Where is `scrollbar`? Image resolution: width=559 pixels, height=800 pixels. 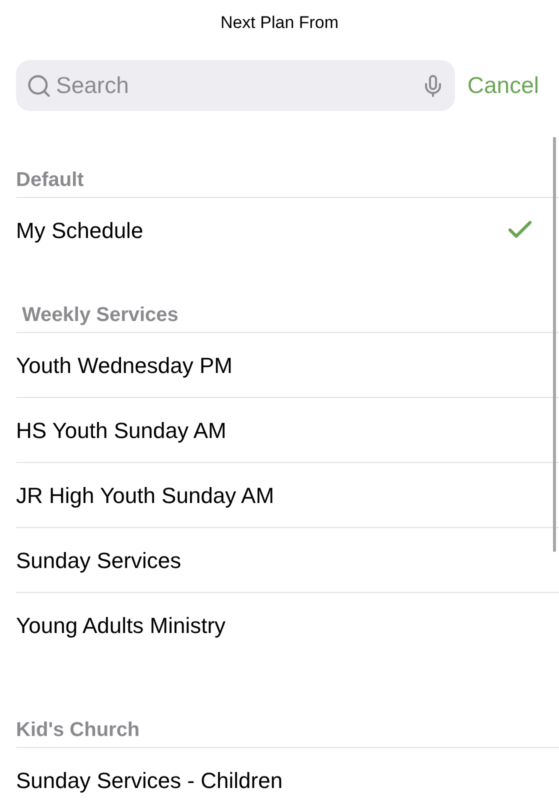 scrollbar is located at coordinates (554, 344).